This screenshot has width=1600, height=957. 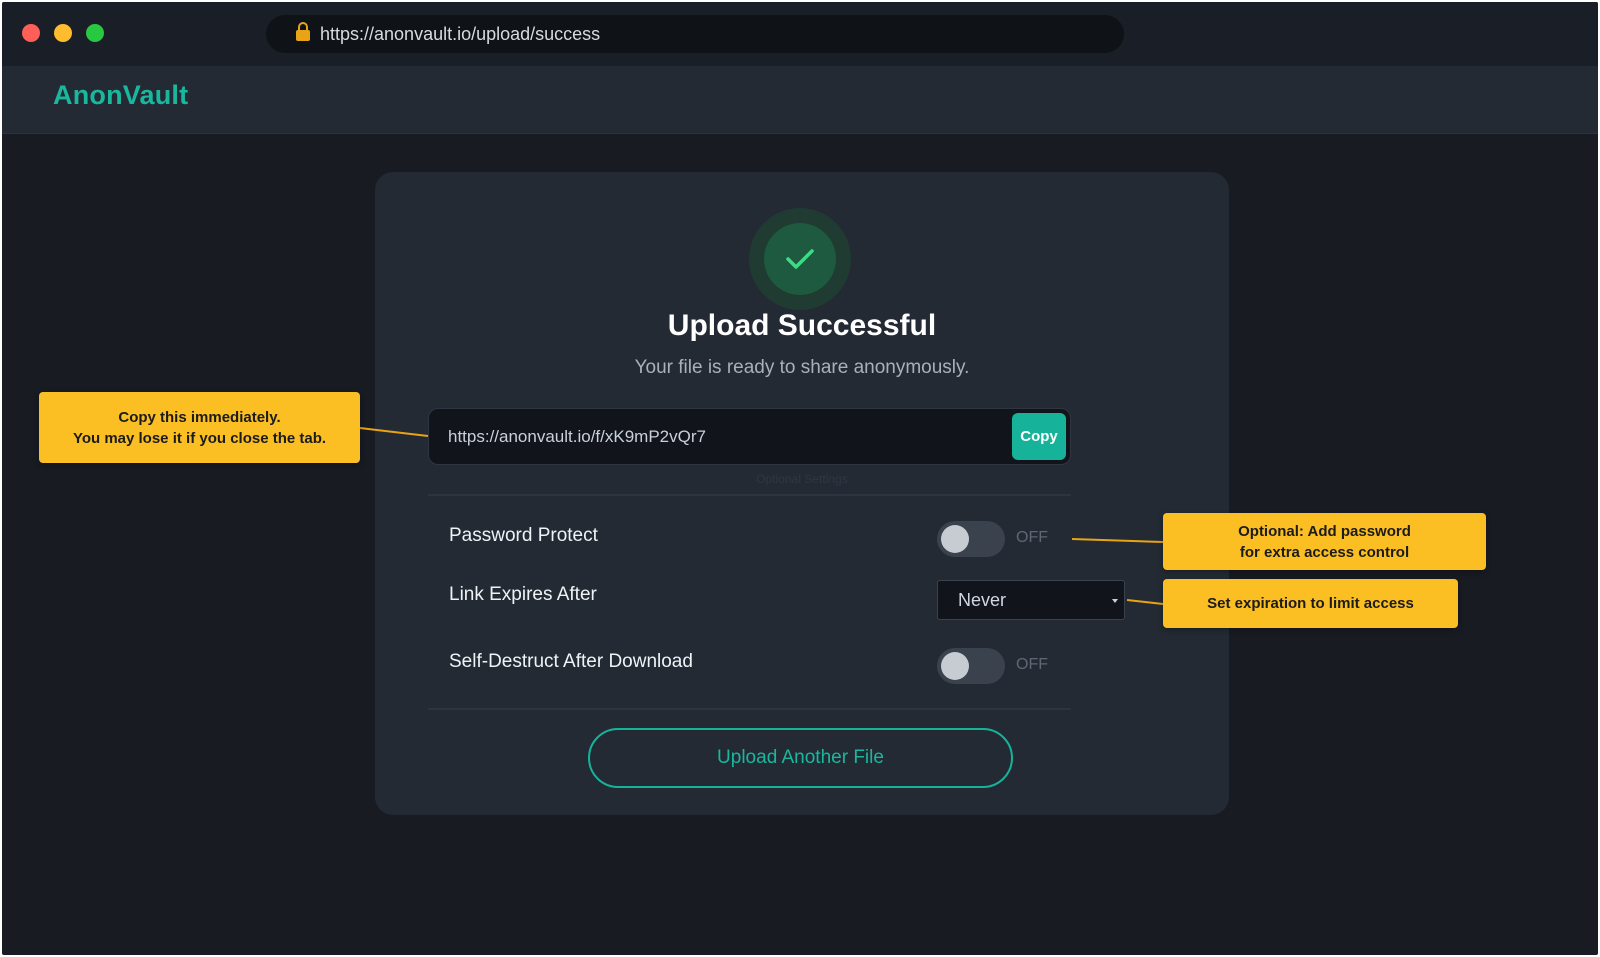 I want to click on callout-text: Optional: Add password, so click(x=1324, y=531).